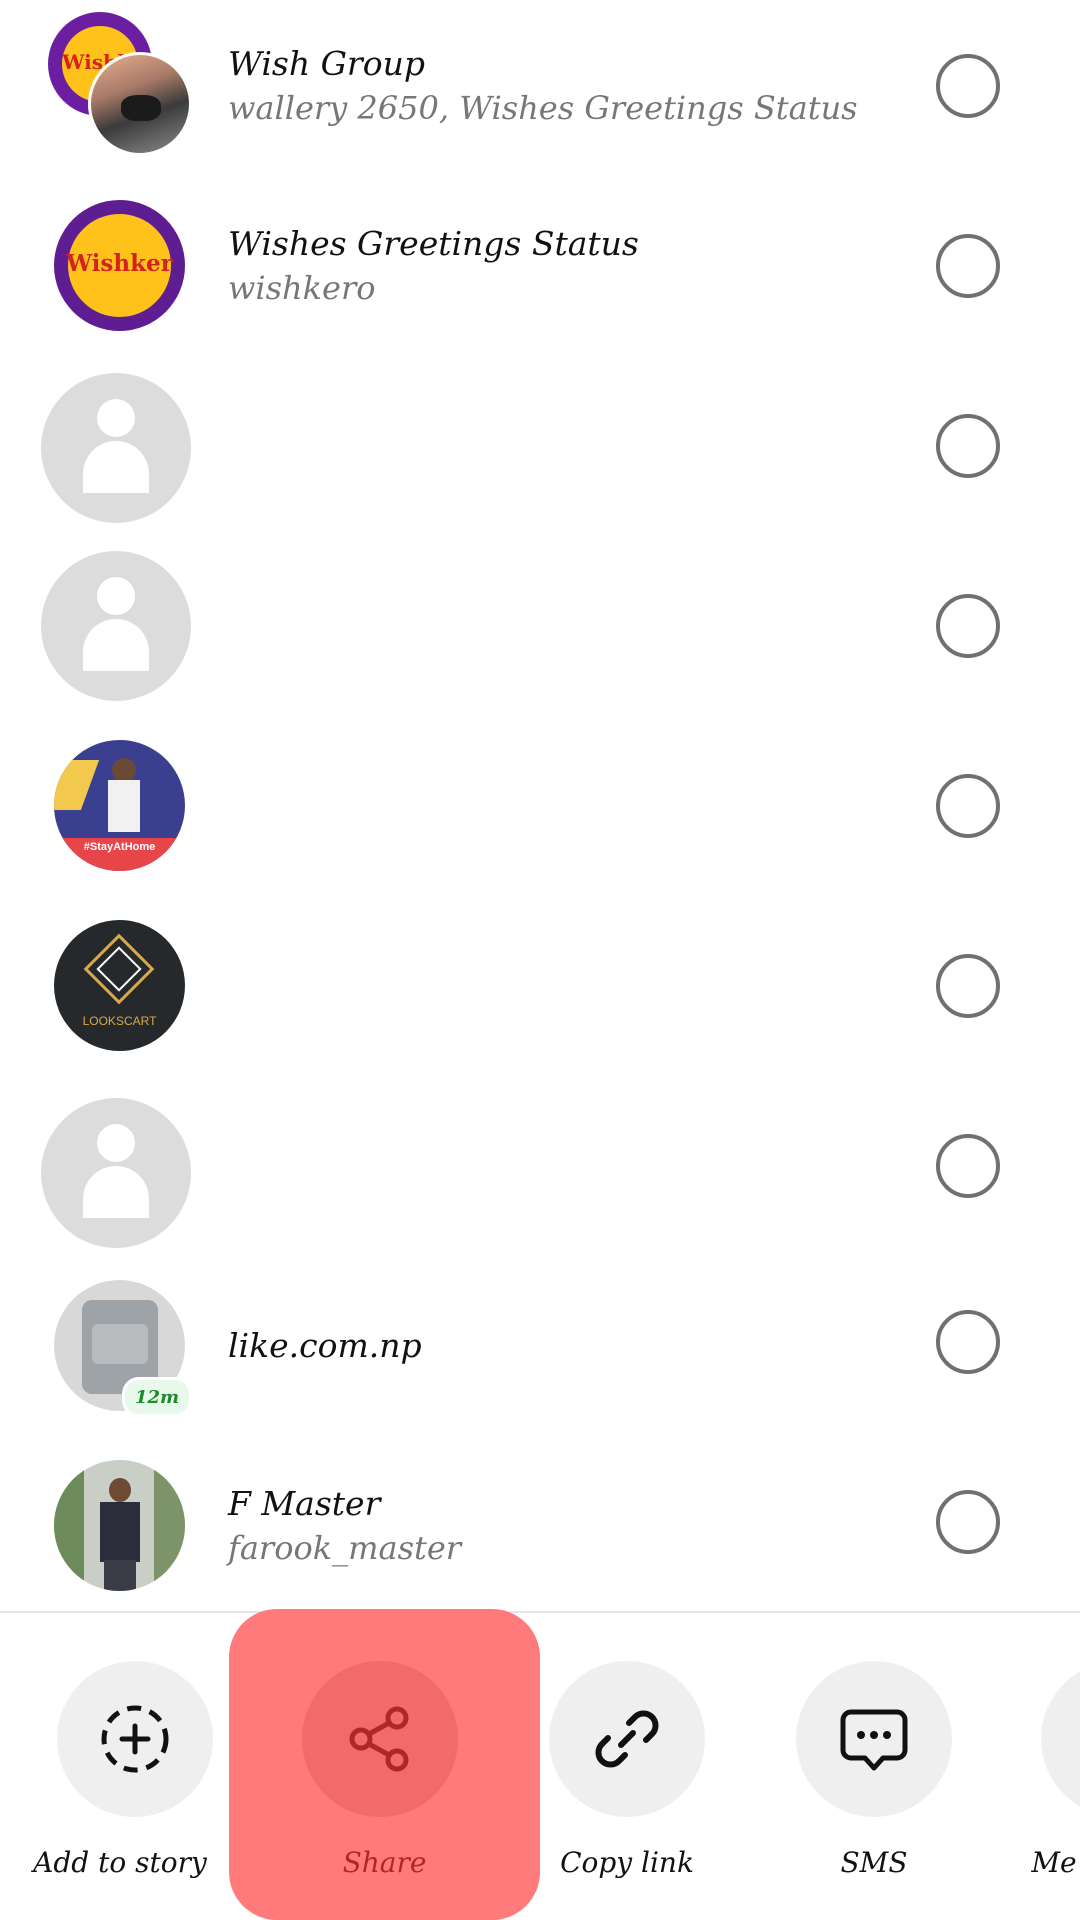 This screenshot has height=1920, width=1080. I want to click on contact-username: wallery 2650, Wishes Greetings Status, so click(543, 108).